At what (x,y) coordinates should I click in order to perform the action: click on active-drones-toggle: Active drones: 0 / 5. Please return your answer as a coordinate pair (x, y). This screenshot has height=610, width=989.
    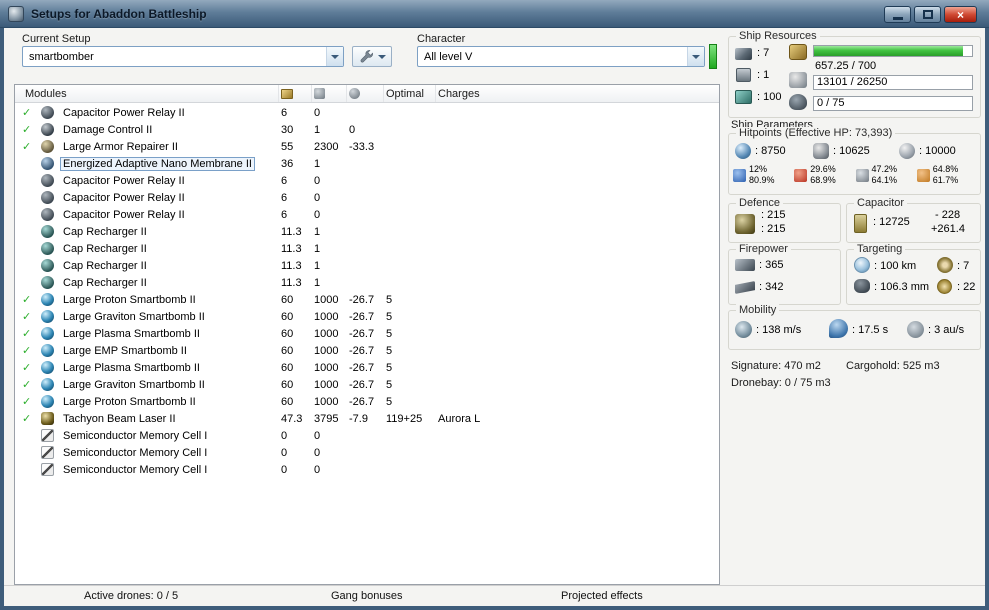
    Looking at the image, I should click on (131, 596).